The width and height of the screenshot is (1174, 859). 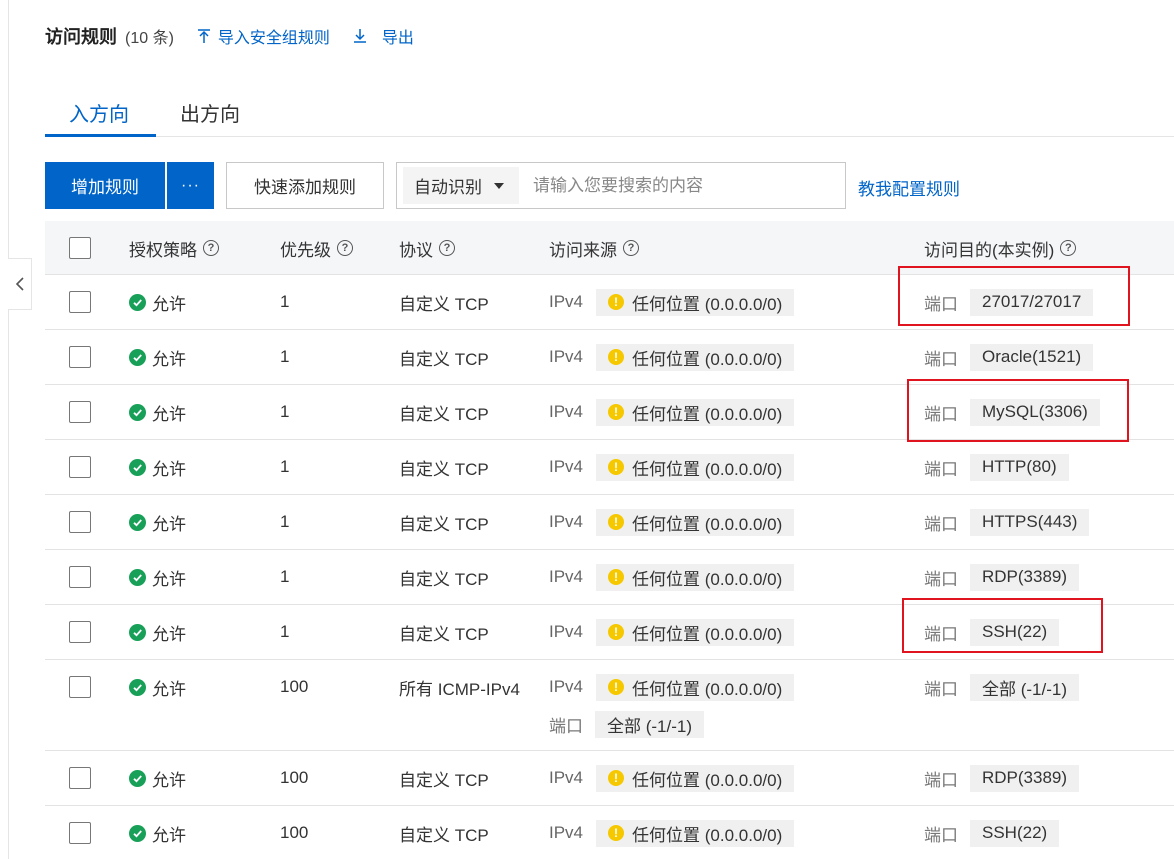 What do you see at coordinates (1032, 357) in the screenshot?
I see `port-tag: Oracle(1521)` at bounding box center [1032, 357].